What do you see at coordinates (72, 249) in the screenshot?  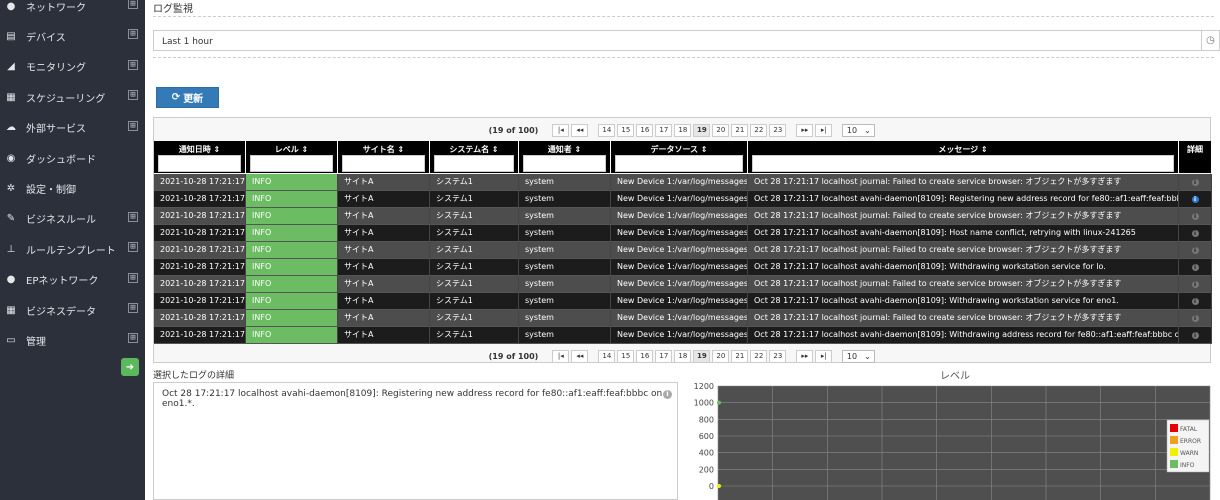 I see `sidebar-item: ⊥ ルールテンプレート ⊞` at bounding box center [72, 249].